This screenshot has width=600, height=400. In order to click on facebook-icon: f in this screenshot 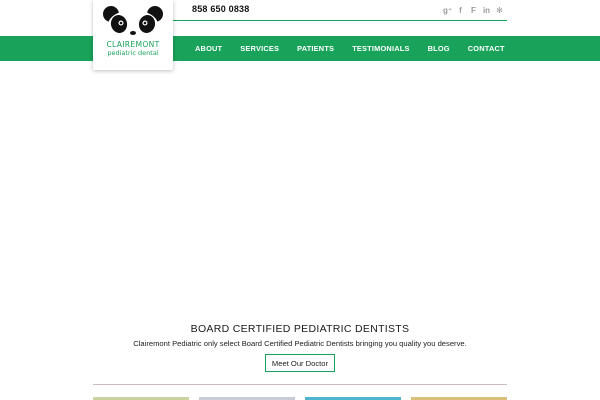, I will do `click(460, 10)`.